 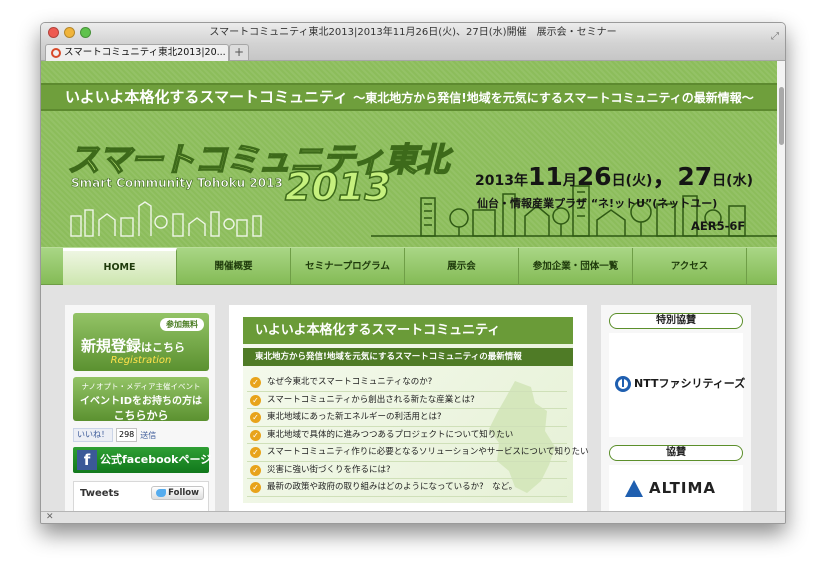 What do you see at coordinates (408, 357) in the screenshot?
I see `feature-subtitle: 東北地方から発信!地域を元気にするスマートコミュニティの最新情報` at bounding box center [408, 357].